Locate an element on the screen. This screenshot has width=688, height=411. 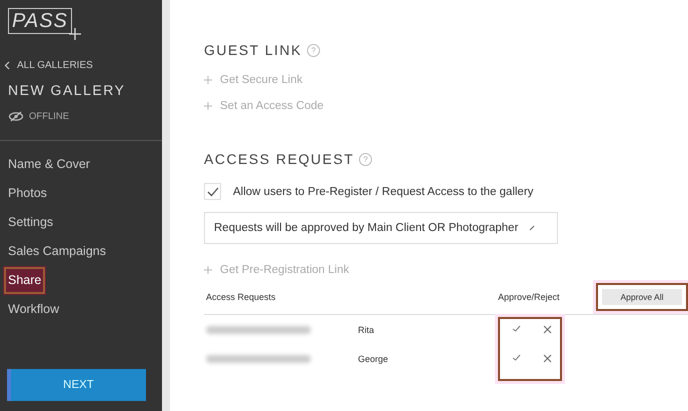
back-link: ALL GALLERIES is located at coordinates (83, 65).